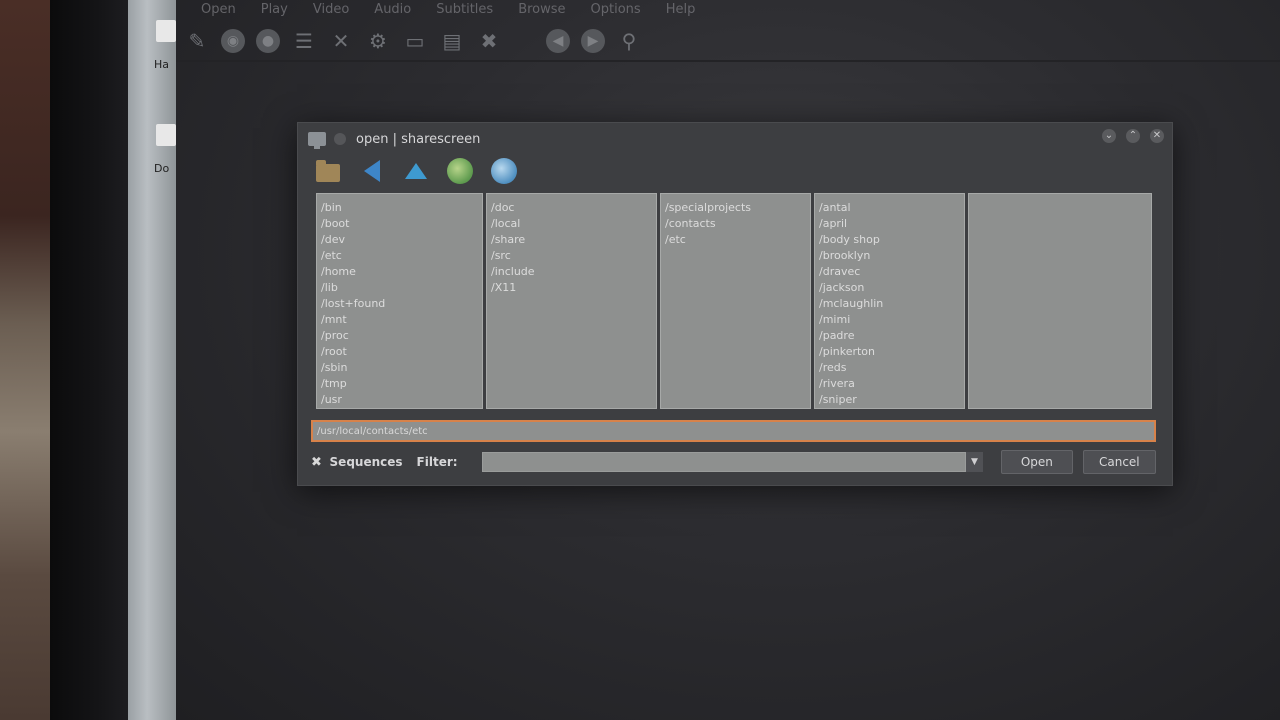 The width and height of the screenshot is (1280, 720). Describe the element at coordinates (268, 41) in the screenshot. I see `circle-icon: ●` at that location.